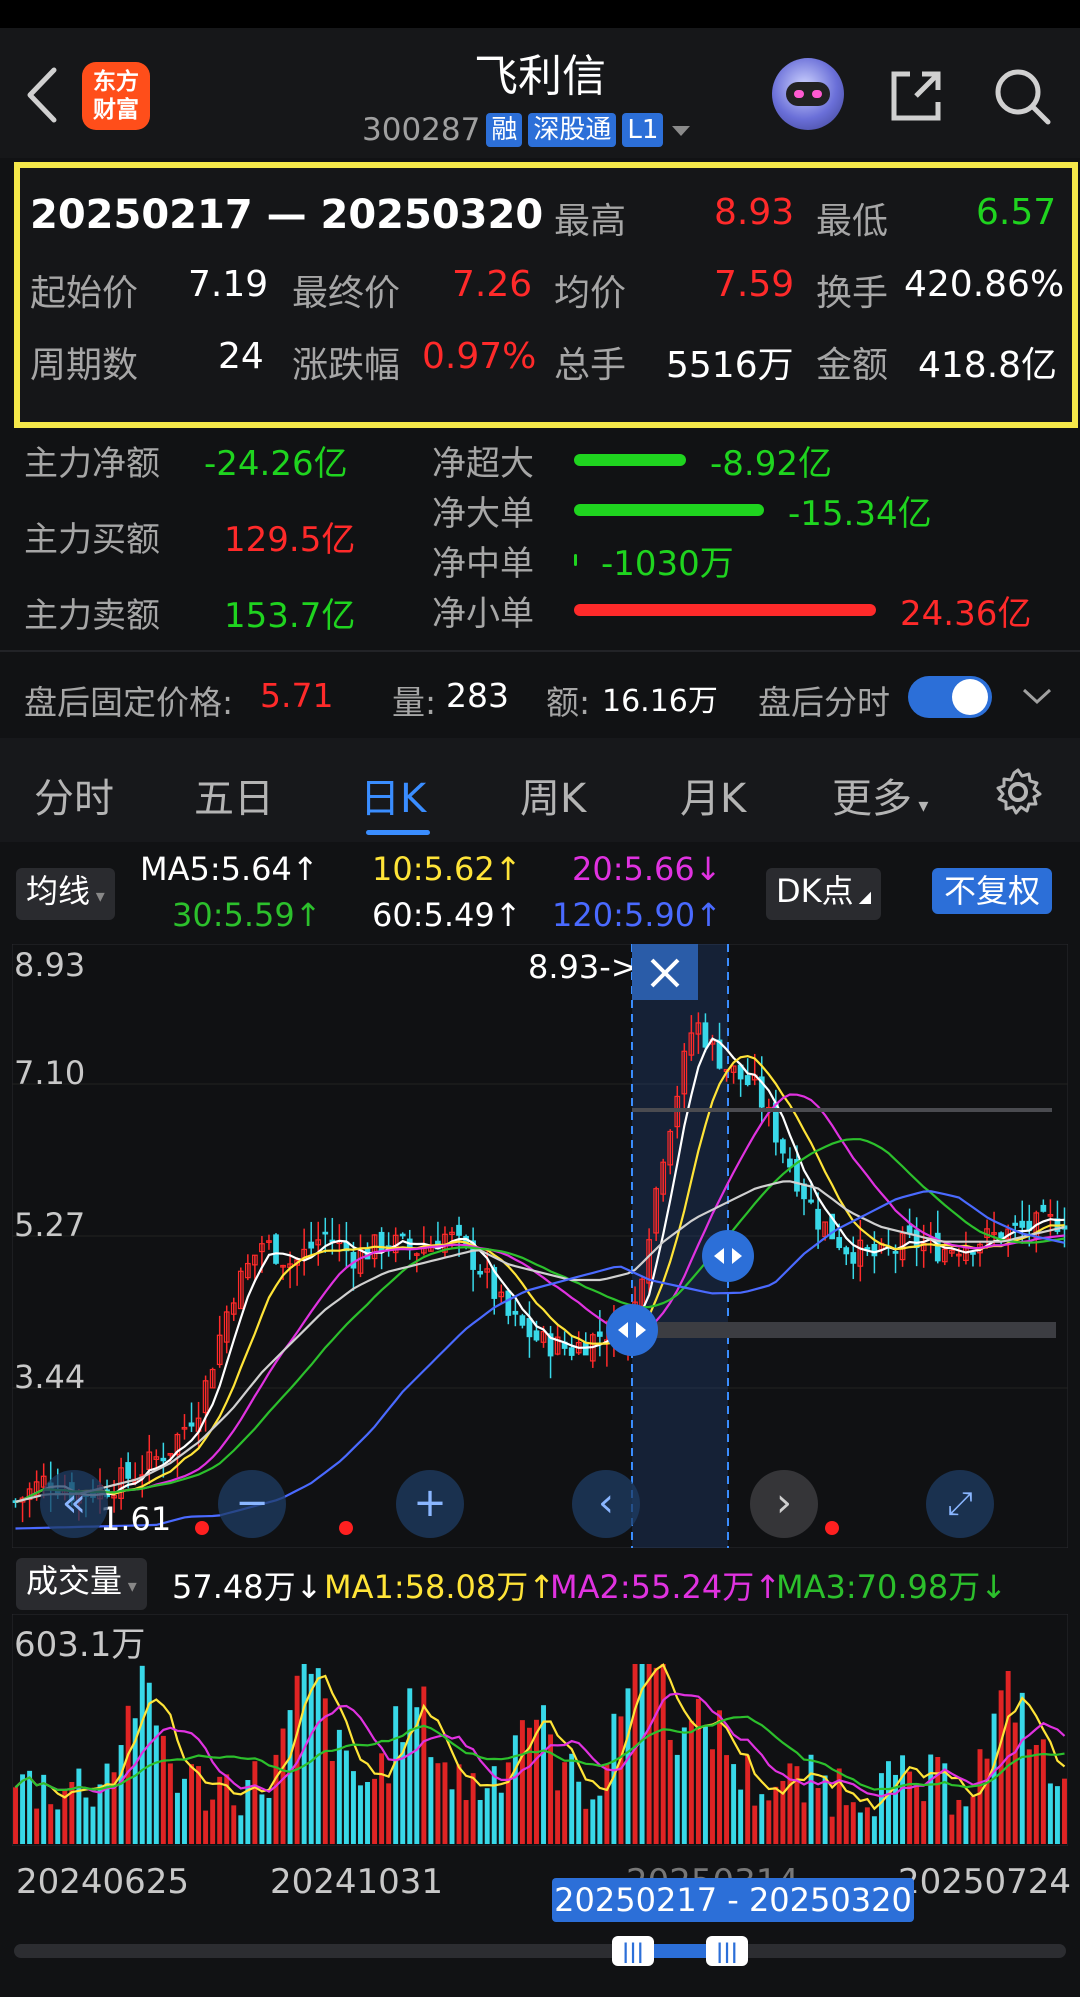  Describe the element at coordinates (49, 1377) in the screenshot. I see `y-tick-label: 3.44` at that location.